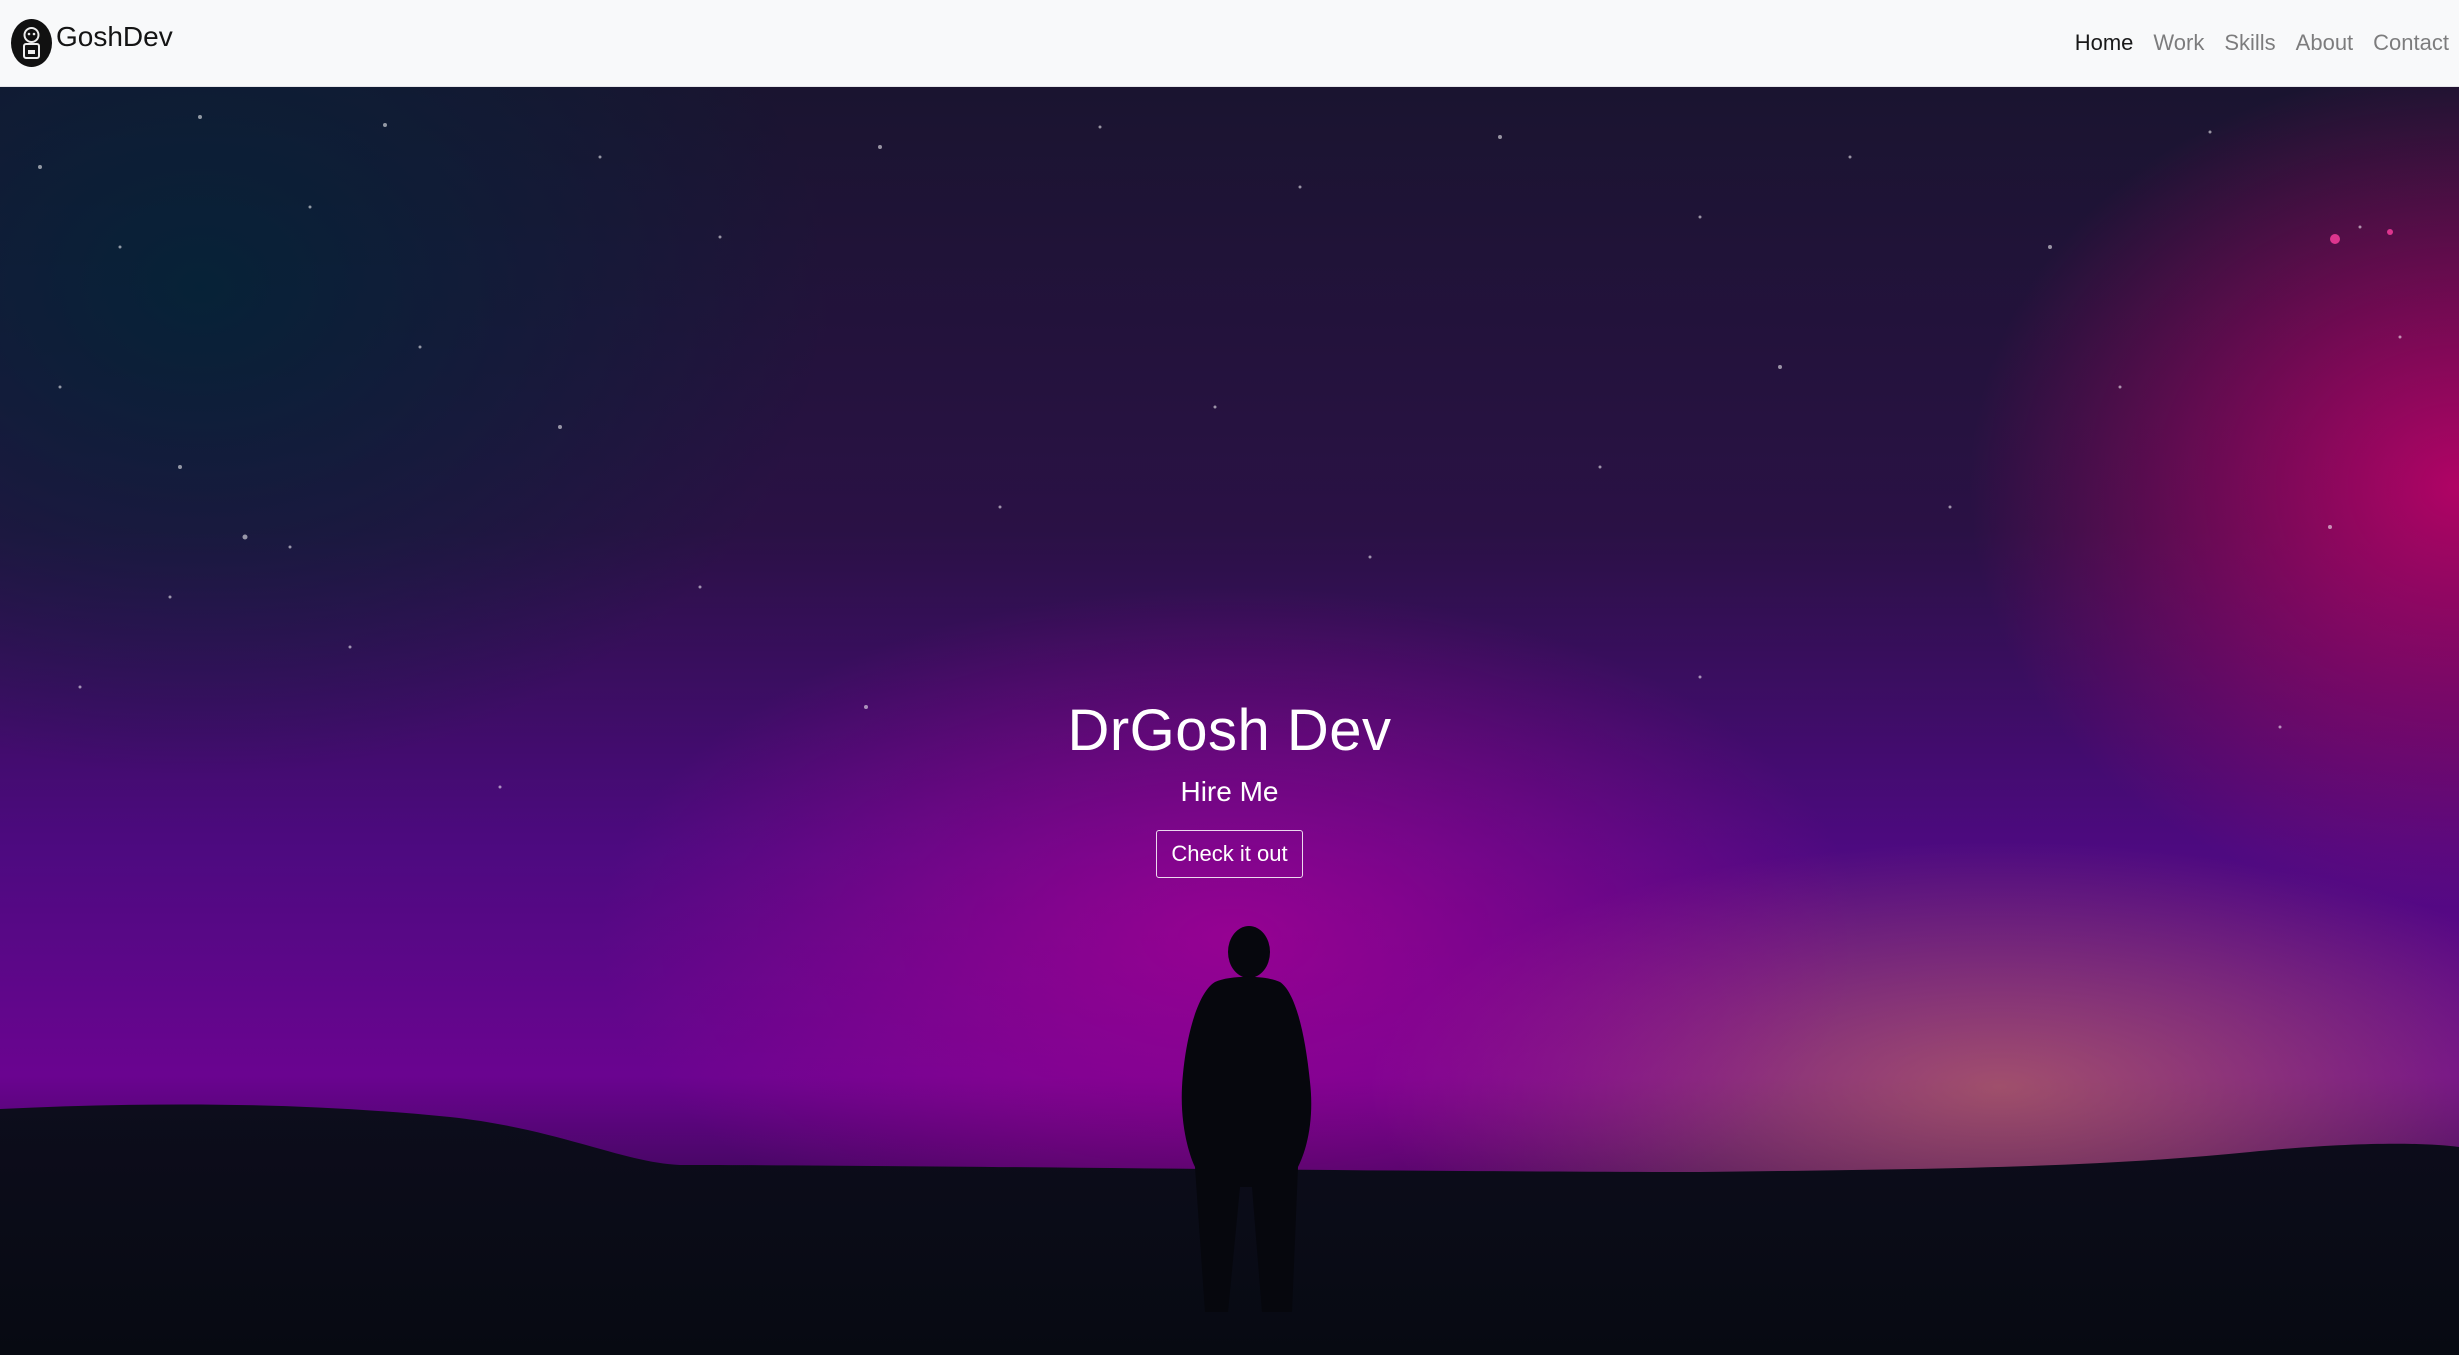 This screenshot has width=2459, height=1355. I want to click on top-navbar: GoshDev Home Work Skills About Contact, so click(1229, 43).